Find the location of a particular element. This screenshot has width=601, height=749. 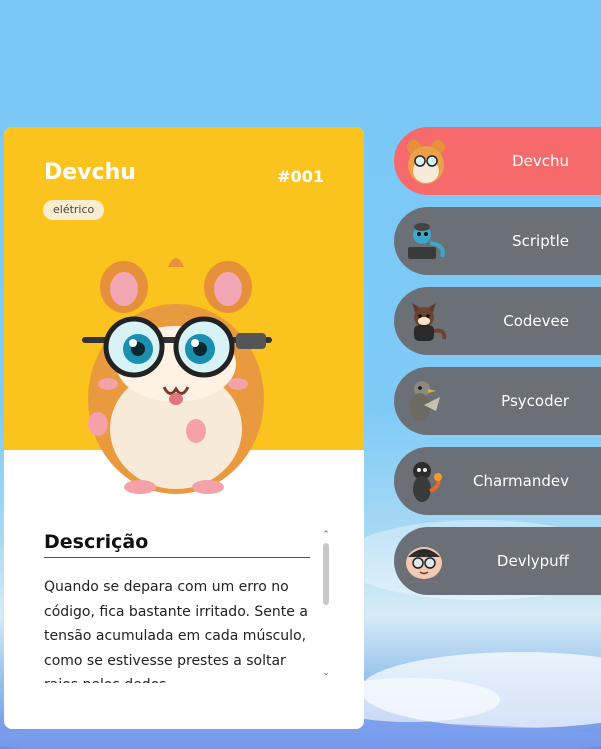

hamster-icon is located at coordinates (426, 162).